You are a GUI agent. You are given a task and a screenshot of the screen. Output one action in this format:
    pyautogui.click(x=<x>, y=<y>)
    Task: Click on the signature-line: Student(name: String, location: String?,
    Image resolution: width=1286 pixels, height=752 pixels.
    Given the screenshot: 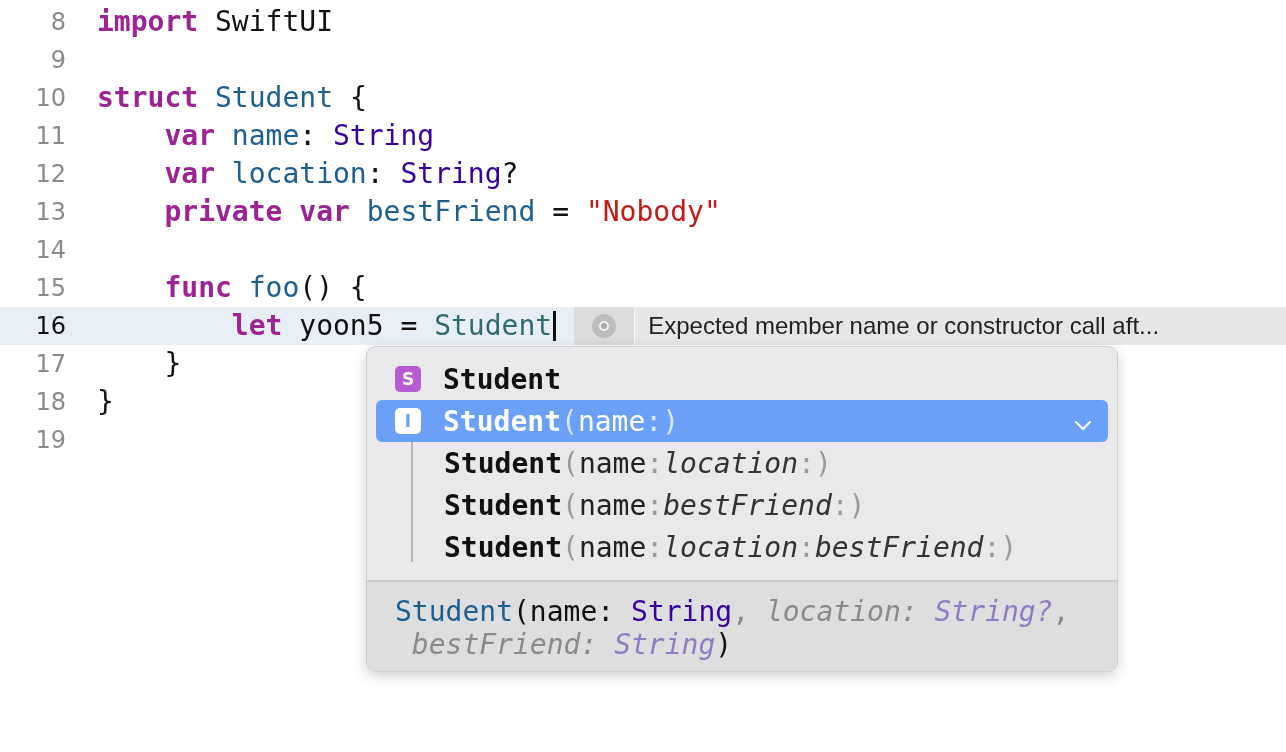 What is the action you would take?
    pyautogui.click(x=733, y=611)
    